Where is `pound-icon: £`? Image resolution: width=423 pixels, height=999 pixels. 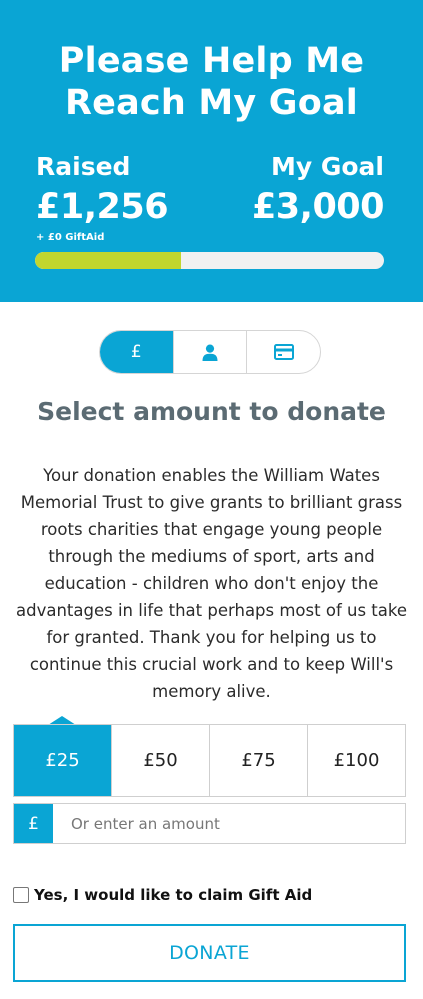
pound-icon: £ is located at coordinates (136, 352).